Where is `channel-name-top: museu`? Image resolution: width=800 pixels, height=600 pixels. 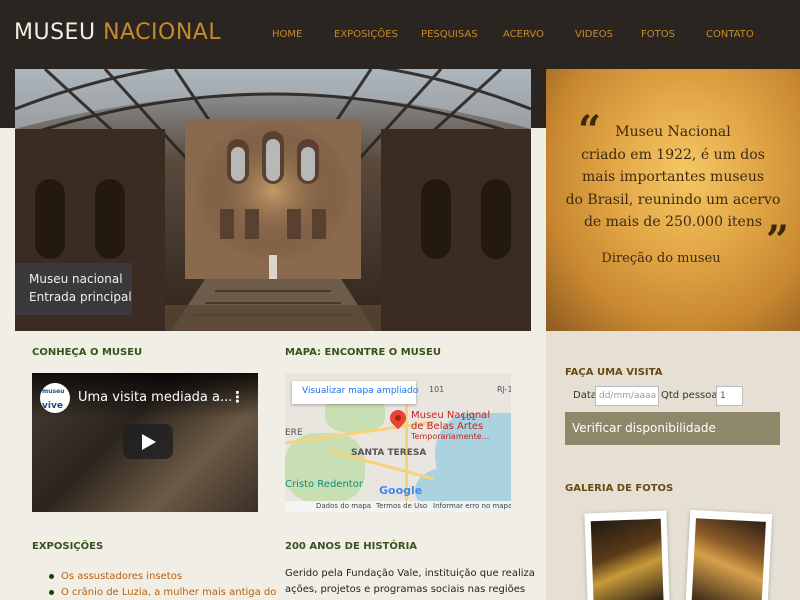 channel-name-top: museu is located at coordinates (53, 391).